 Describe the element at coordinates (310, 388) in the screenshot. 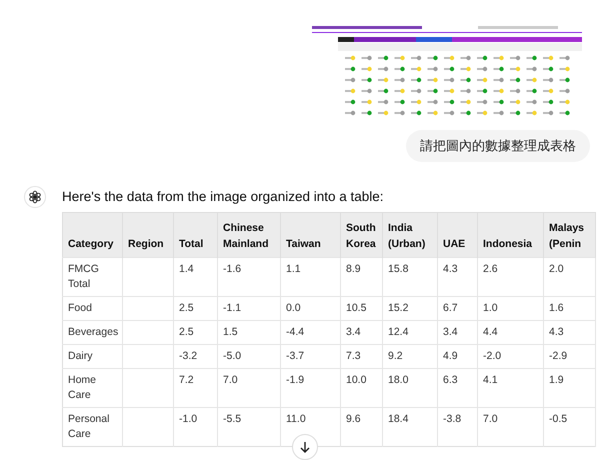

I see `table-cell: -1.9` at that location.